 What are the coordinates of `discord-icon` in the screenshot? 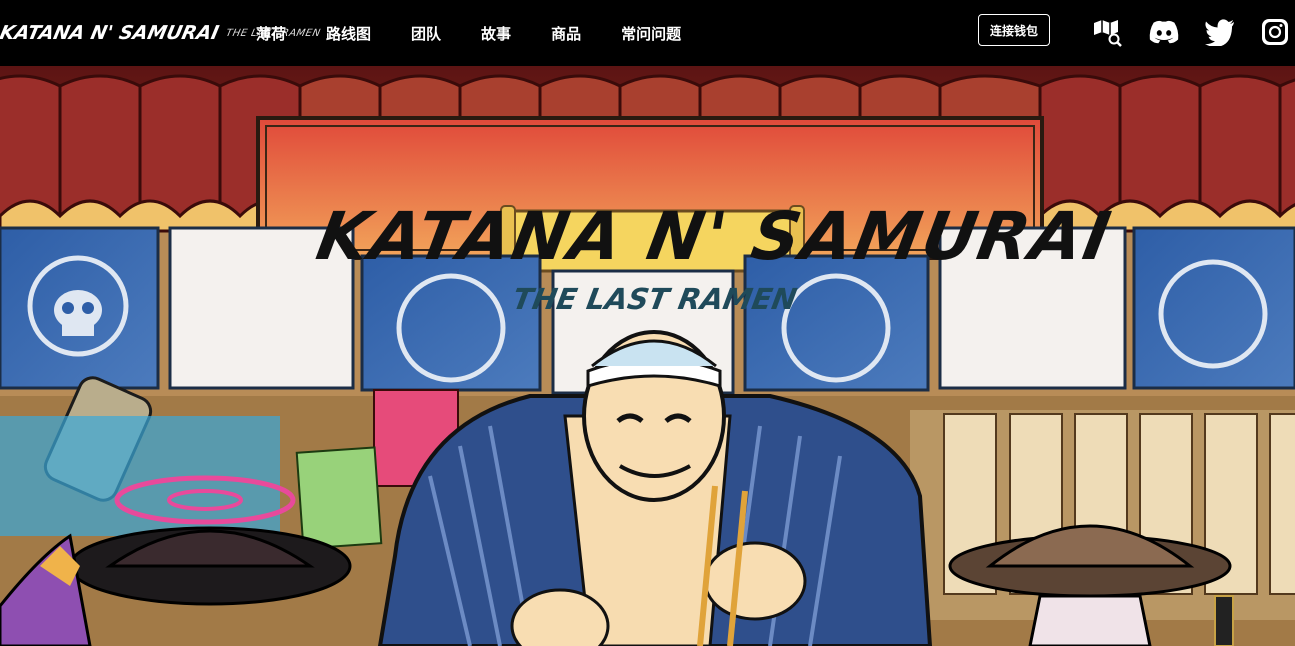 It's located at (1164, 32).